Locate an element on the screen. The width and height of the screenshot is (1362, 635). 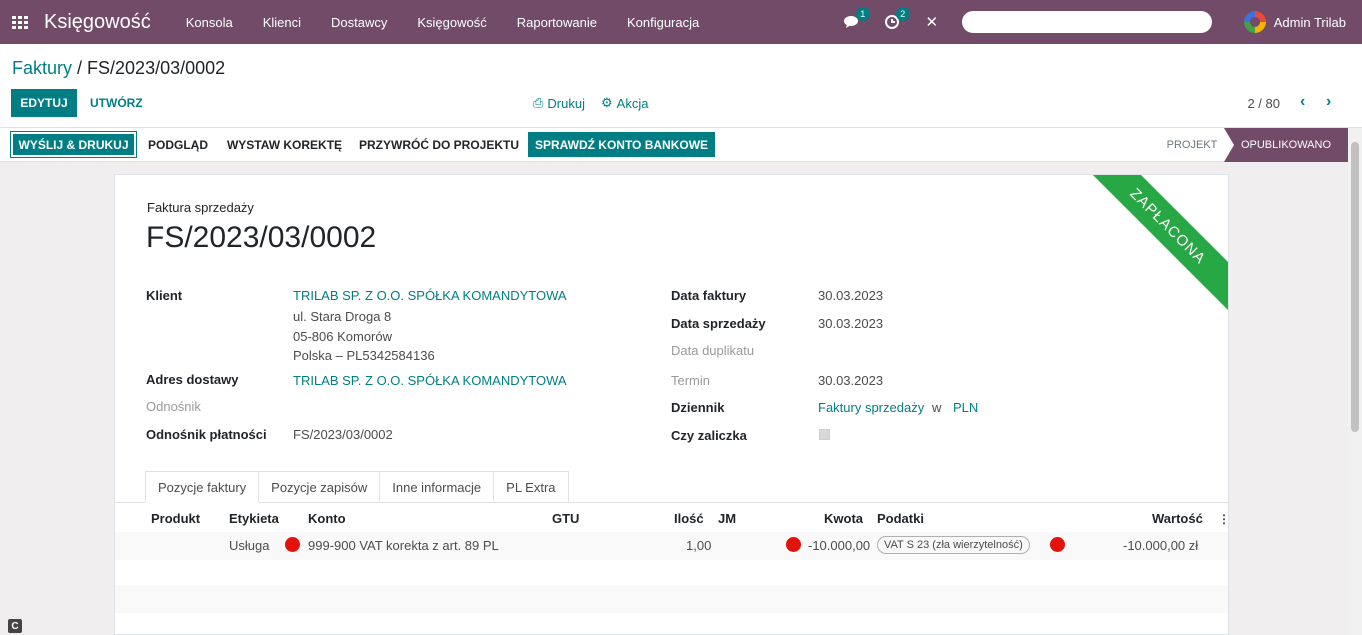
action-button: ⚙ Akcja is located at coordinates (624, 103).